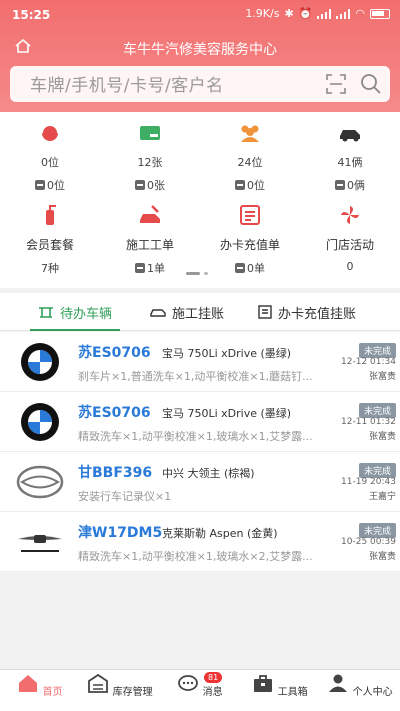  I want to click on tab-label: 办卡充值挂账, so click(317, 314).